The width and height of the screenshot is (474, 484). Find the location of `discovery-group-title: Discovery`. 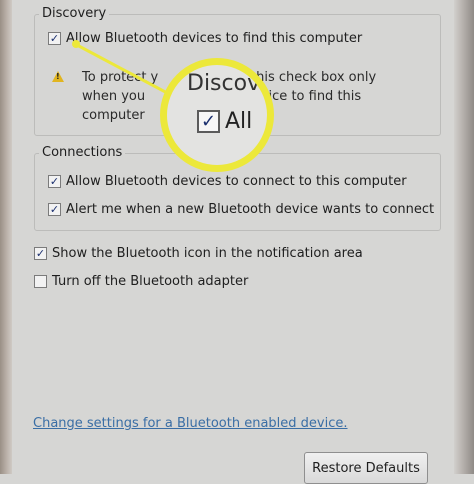

discovery-group-title: Discovery is located at coordinates (74, 13).